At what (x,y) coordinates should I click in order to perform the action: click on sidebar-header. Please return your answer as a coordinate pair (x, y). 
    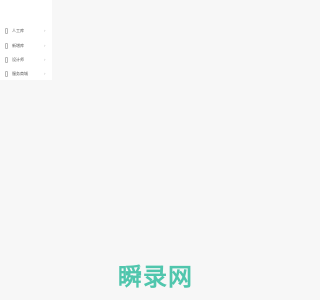
    Looking at the image, I should click on (26, 11).